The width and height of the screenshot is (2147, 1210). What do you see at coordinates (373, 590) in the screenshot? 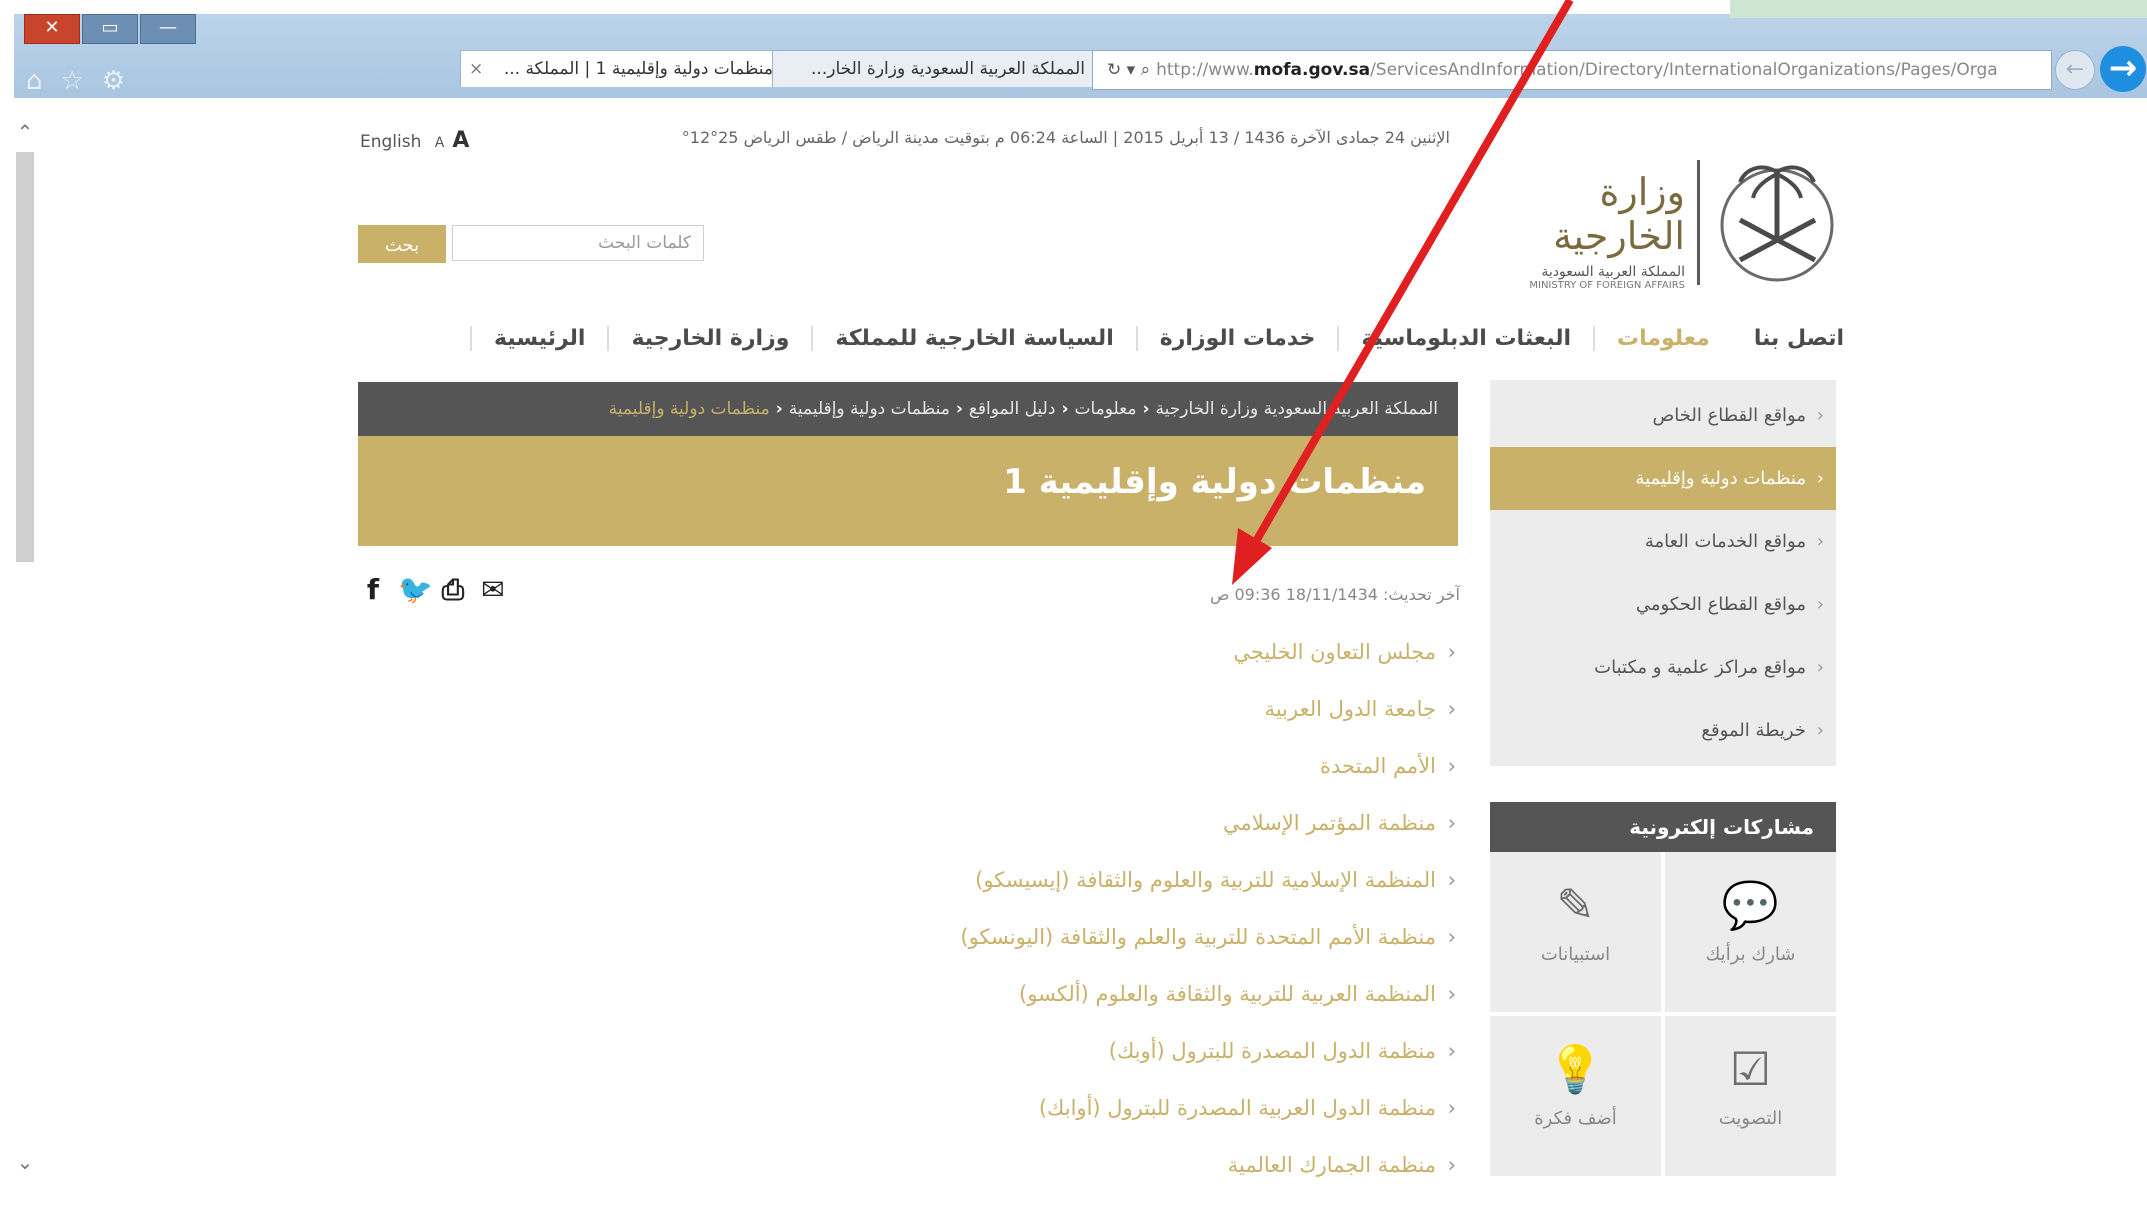
I see `facebook-icon: f` at bounding box center [373, 590].